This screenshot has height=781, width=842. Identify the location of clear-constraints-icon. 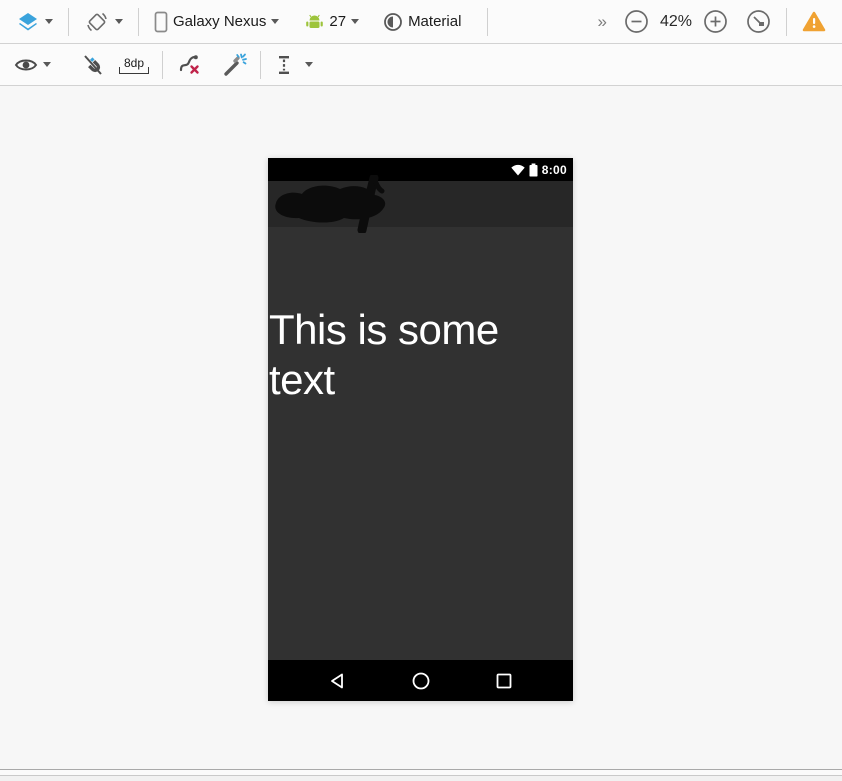
(190, 65).